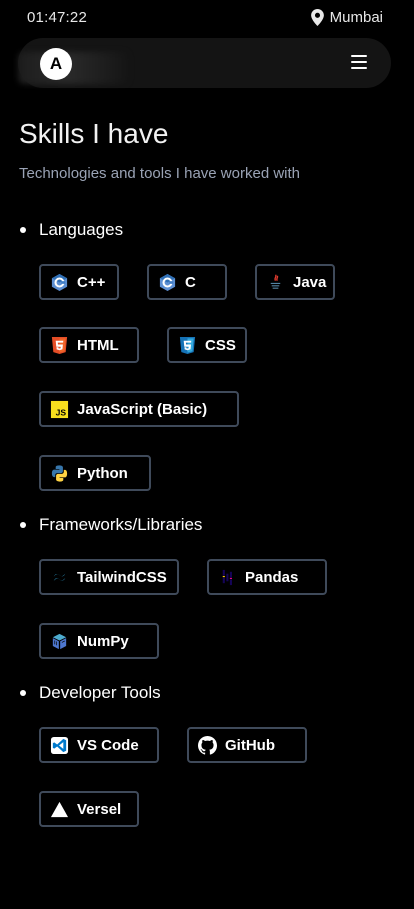 The width and height of the screenshot is (414, 909). What do you see at coordinates (59, 745) in the screenshot?
I see `vscode-icon` at bounding box center [59, 745].